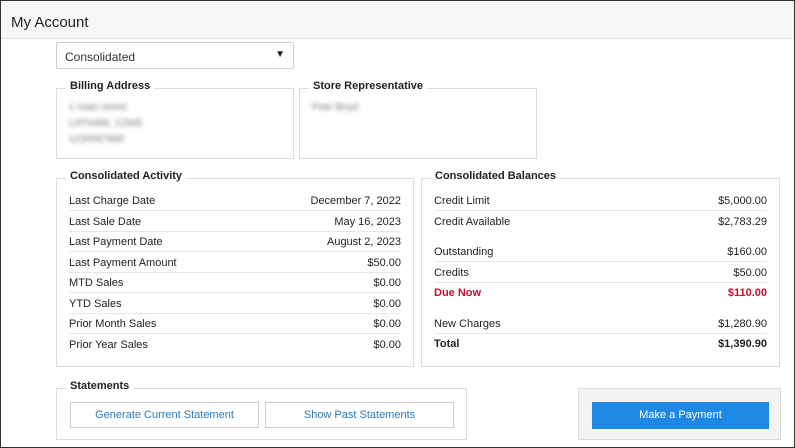  What do you see at coordinates (600, 252) in the screenshot?
I see `balance-row-outstanding: Outstanding $160.00` at bounding box center [600, 252].